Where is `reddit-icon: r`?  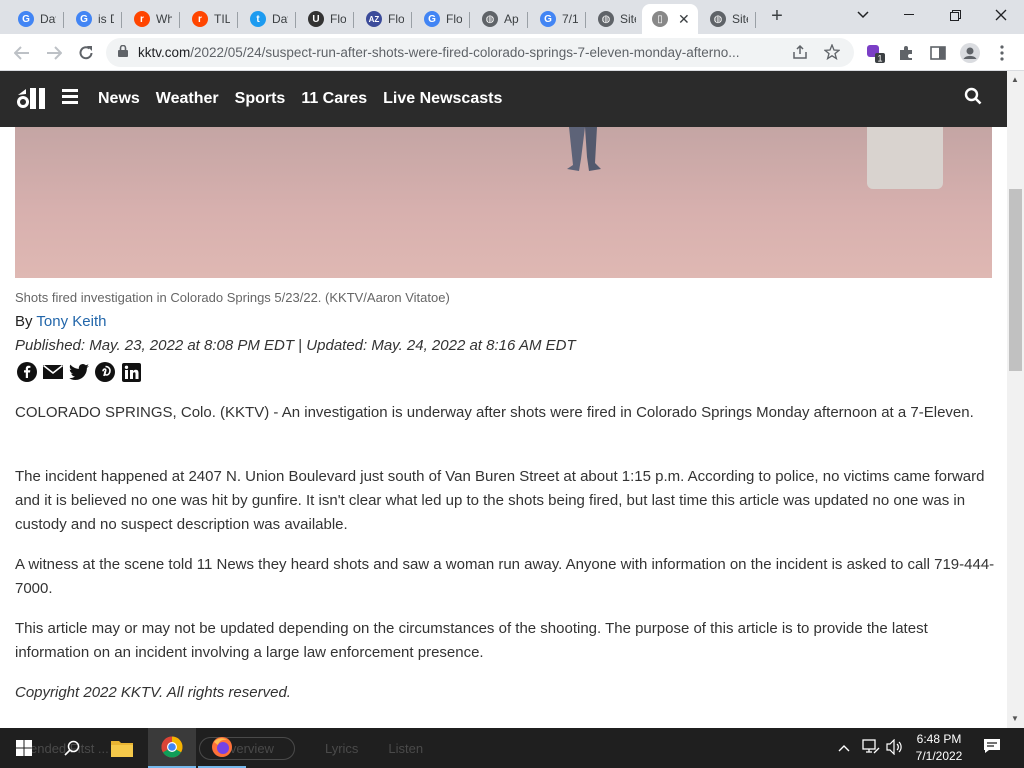
reddit-icon: r is located at coordinates (142, 19).